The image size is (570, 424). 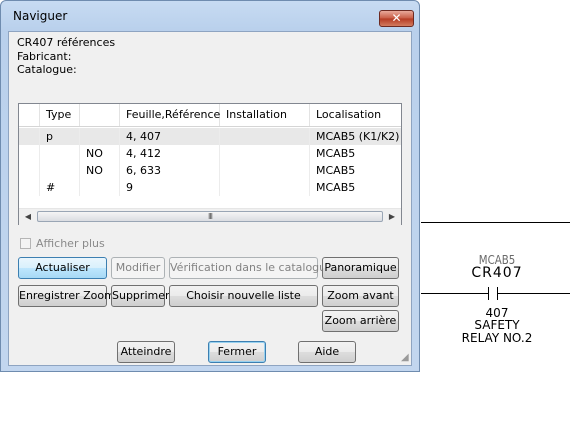 What do you see at coordinates (407, 358) in the screenshot?
I see `resize-grip-icon: ◢` at bounding box center [407, 358].